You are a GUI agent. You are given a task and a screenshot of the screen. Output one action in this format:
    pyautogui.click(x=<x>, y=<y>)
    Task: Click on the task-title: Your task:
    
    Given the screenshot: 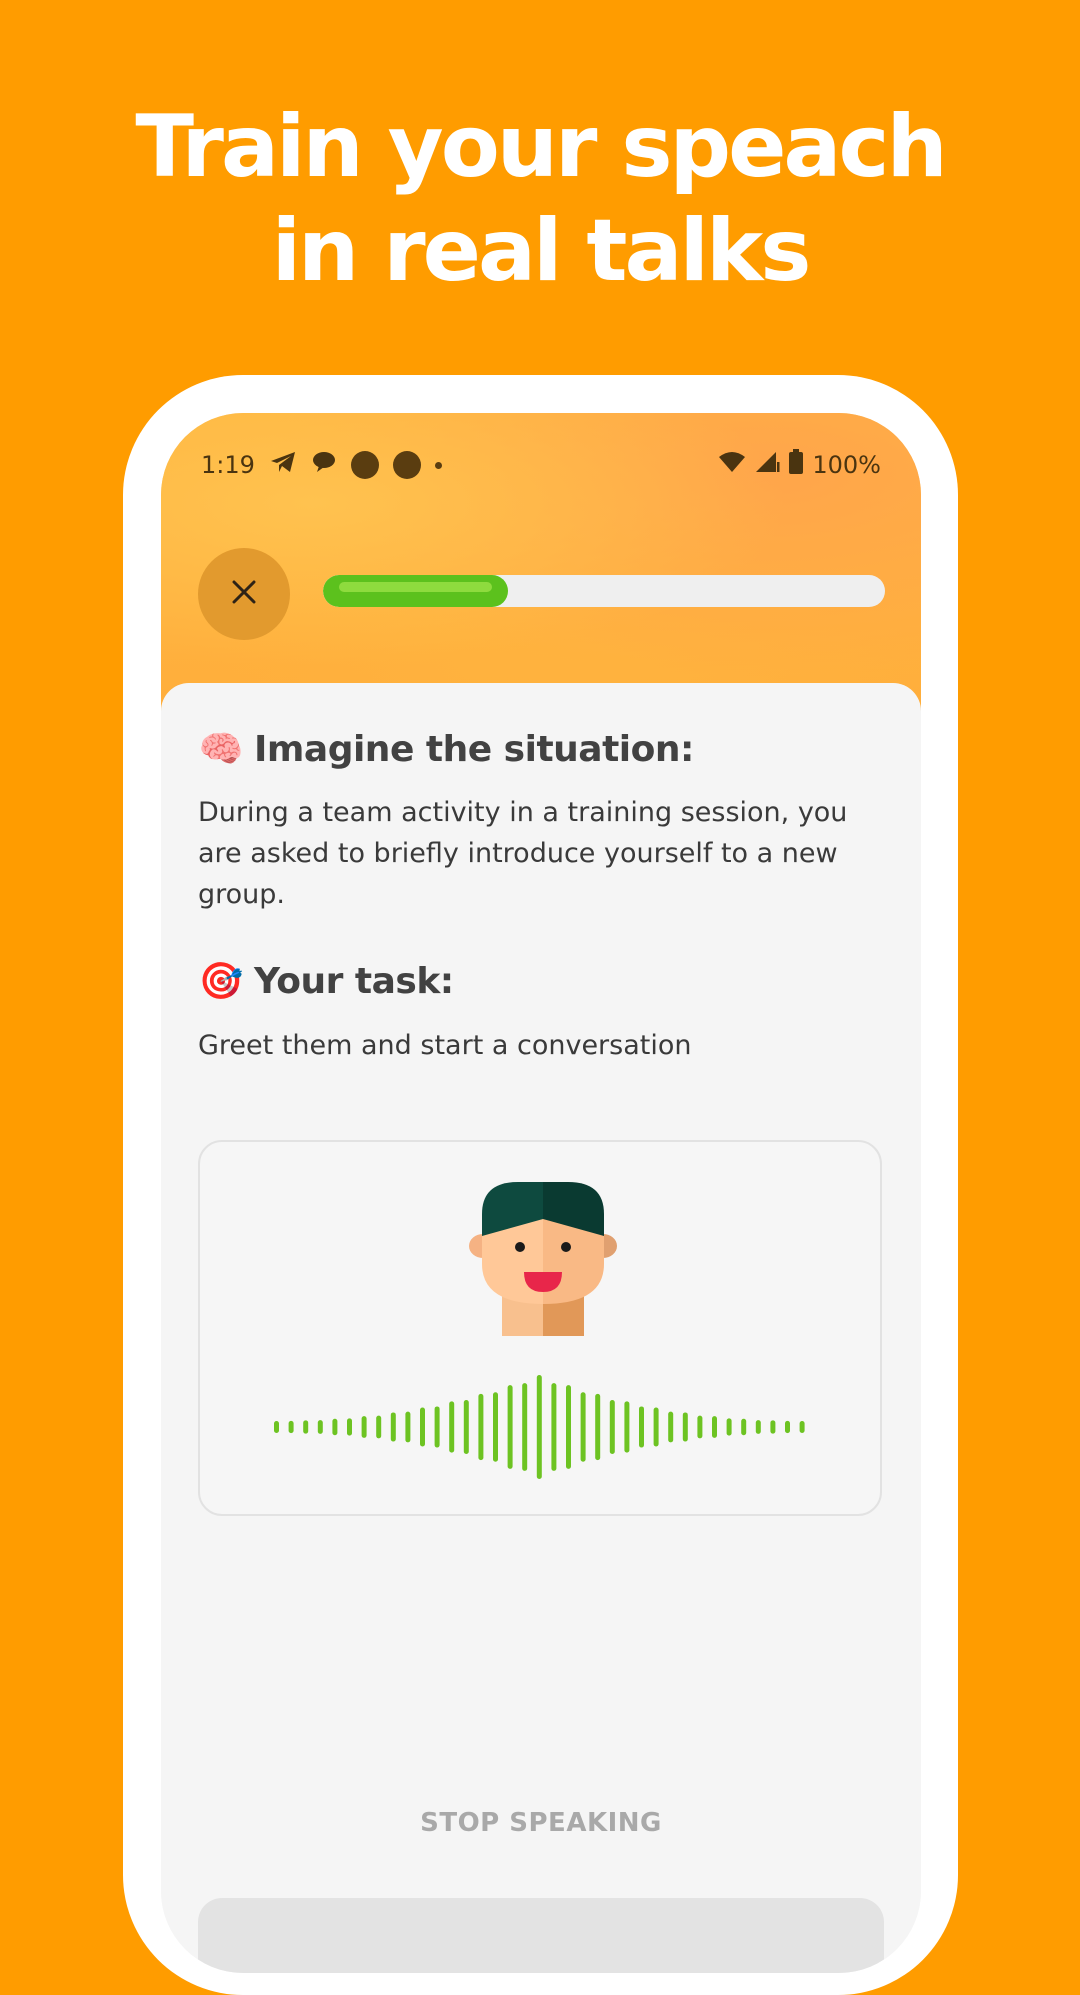 What is the action you would take?
    pyautogui.click(x=354, y=981)
    